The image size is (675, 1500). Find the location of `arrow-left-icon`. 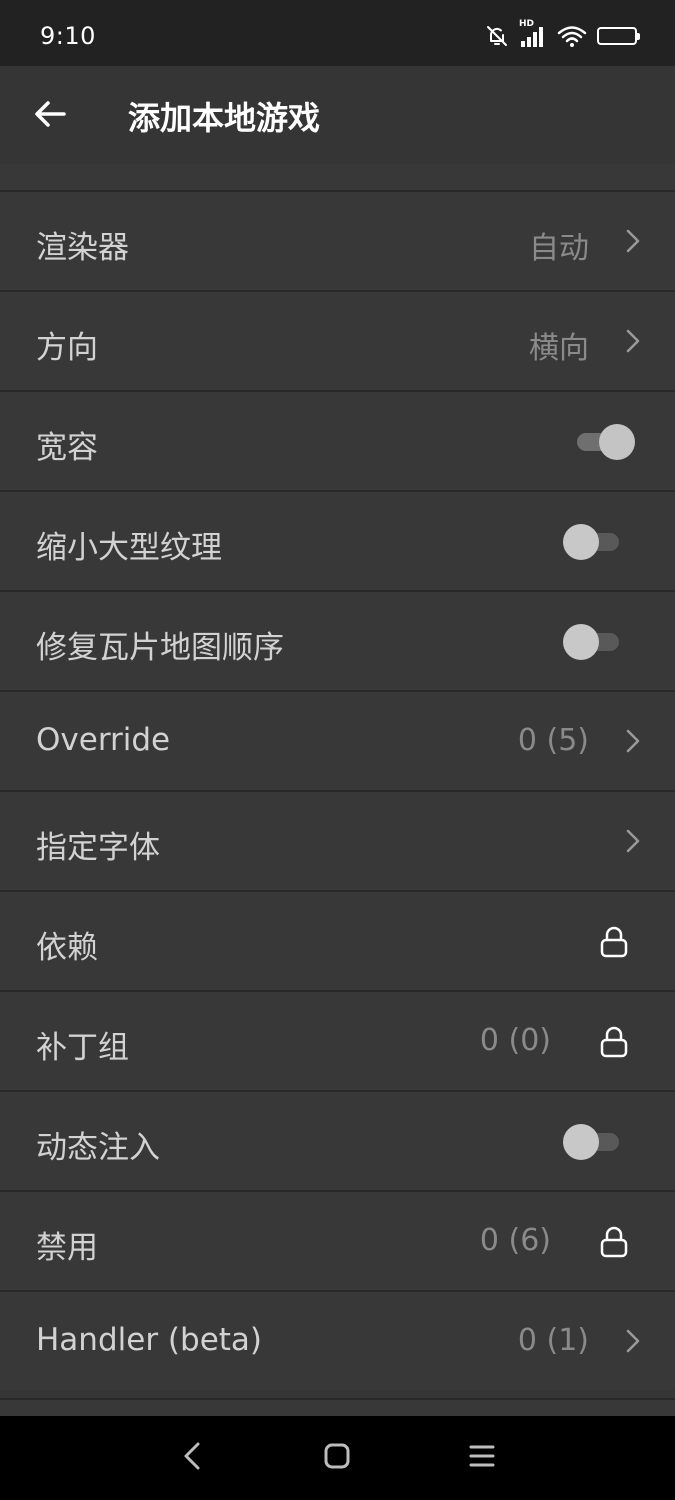

arrow-left-icon is located at coordinates (50, 116).